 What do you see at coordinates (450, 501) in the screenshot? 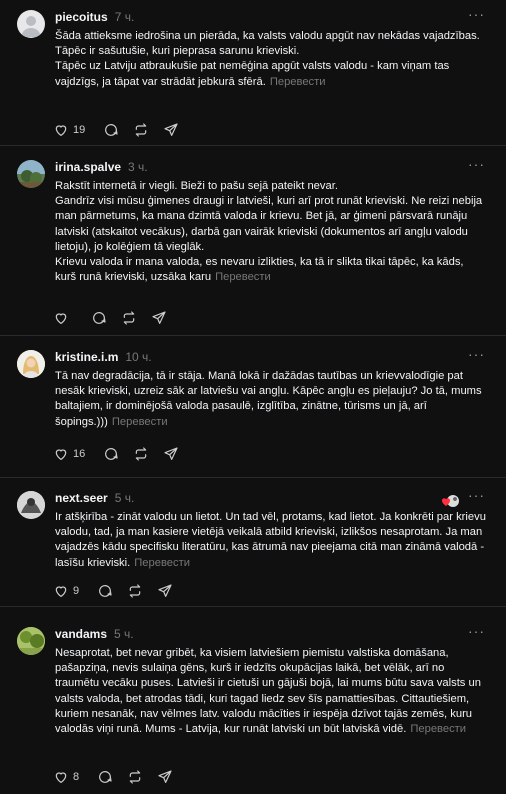
I see `liked-by-author-icon` at bounding box center [450, 501].